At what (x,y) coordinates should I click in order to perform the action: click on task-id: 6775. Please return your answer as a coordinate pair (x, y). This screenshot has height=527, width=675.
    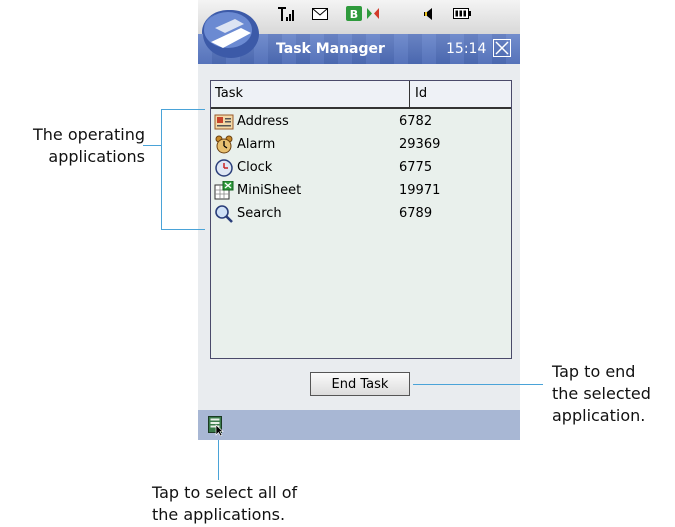
    Looking at the image, I should click on (416, 167).